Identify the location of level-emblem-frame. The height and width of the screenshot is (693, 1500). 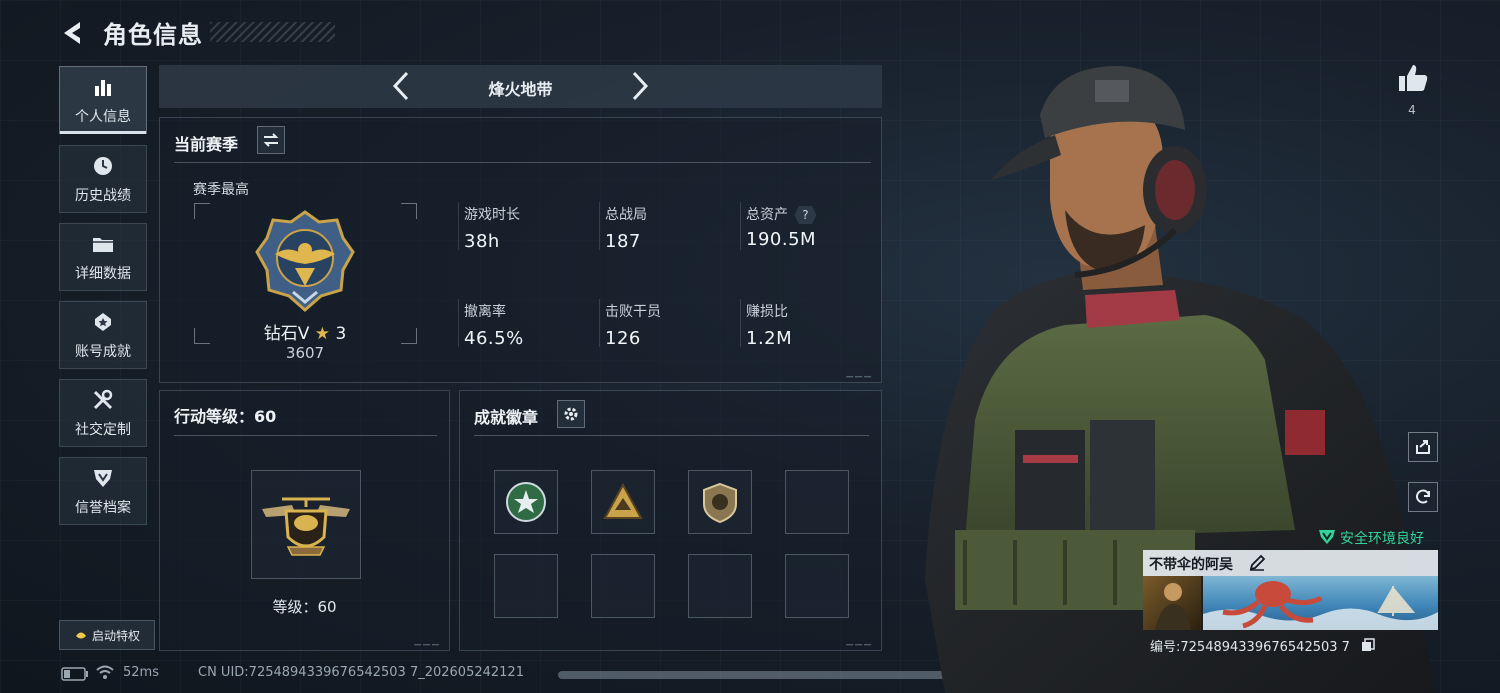
(306, 524).